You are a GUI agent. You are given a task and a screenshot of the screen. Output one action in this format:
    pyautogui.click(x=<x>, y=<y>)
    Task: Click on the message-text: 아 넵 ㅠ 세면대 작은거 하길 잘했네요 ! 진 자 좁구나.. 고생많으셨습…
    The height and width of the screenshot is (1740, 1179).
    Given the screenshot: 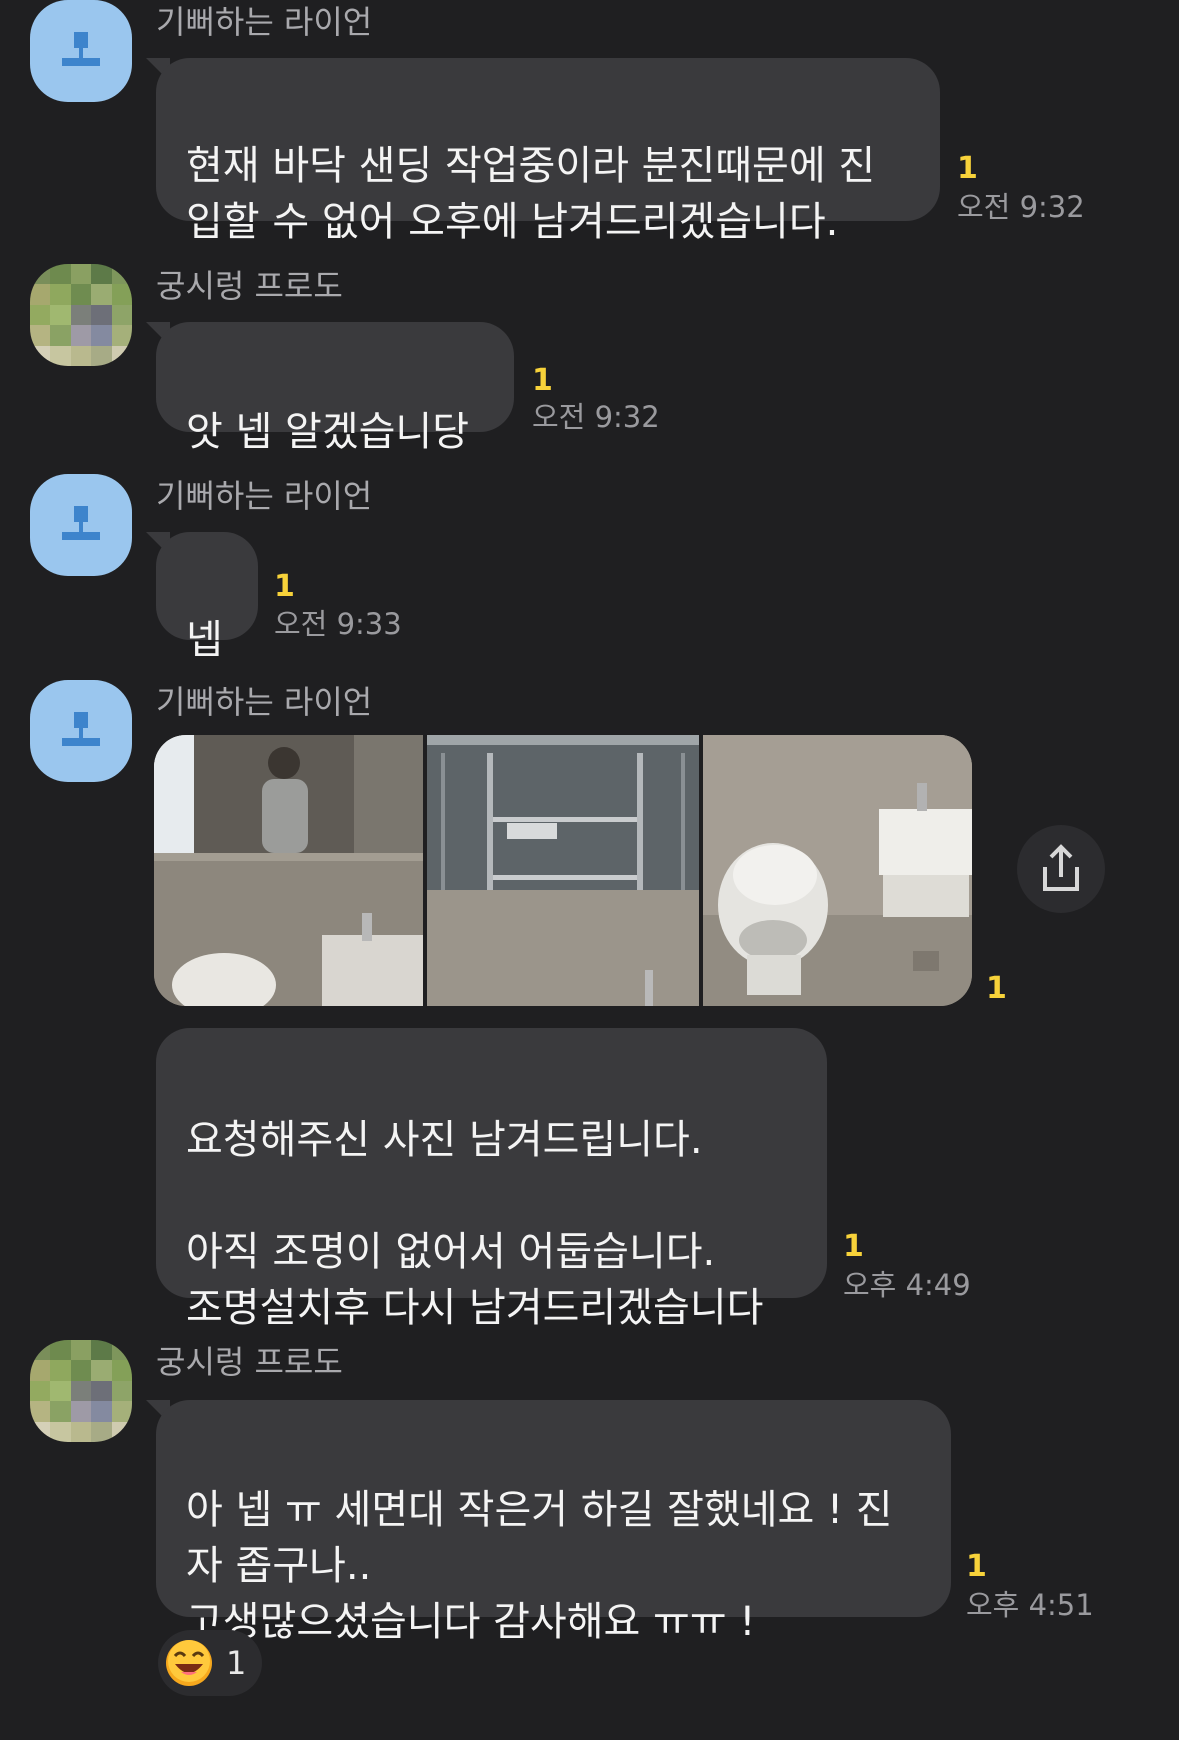 What is the action you would take?
    pyautogui.click(x=539, y=1566)
    